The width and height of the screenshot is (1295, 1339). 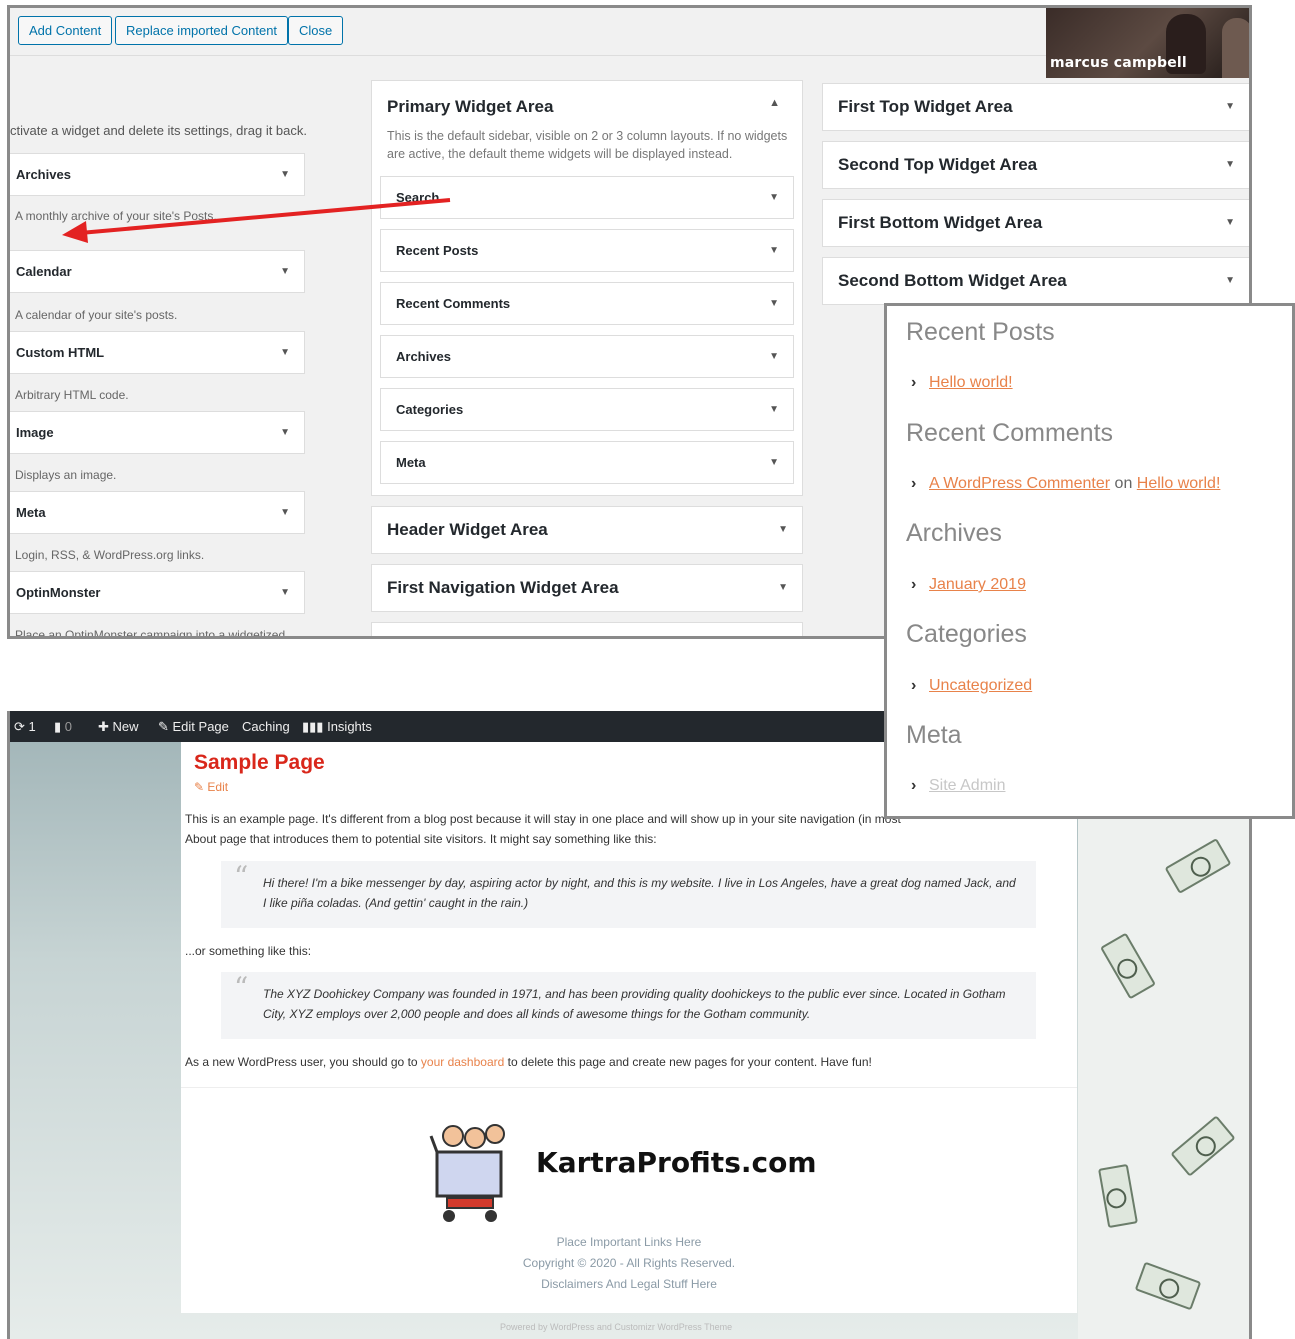 I want to click on second-bottom-widget-area: Second Bottom Widget Area ▼, so click(x=1035, y=281).